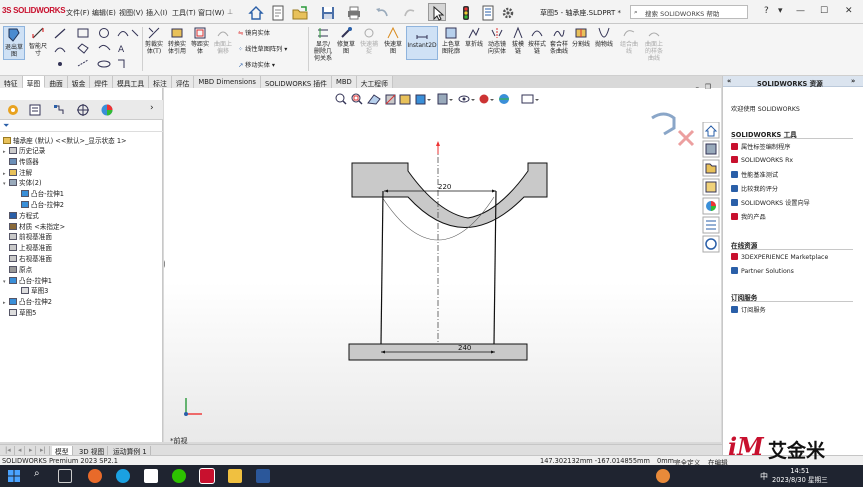  Describe the element at coordinates (223, 40) in the screenshot. I see `surface-offset-button: 曲面上 偏移` at that location.